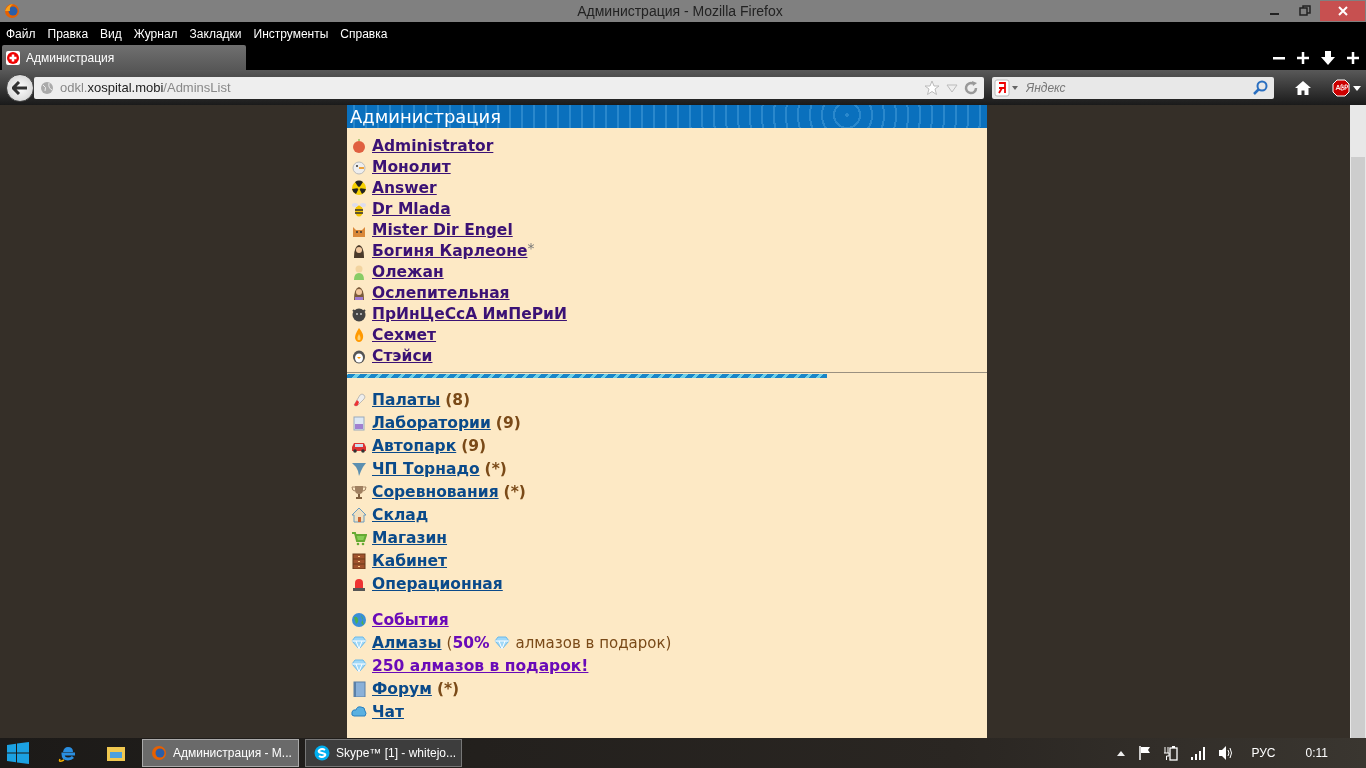  Describe the element at coordinates (932, 87) in the screenshot. I see `star-icon` at that location.